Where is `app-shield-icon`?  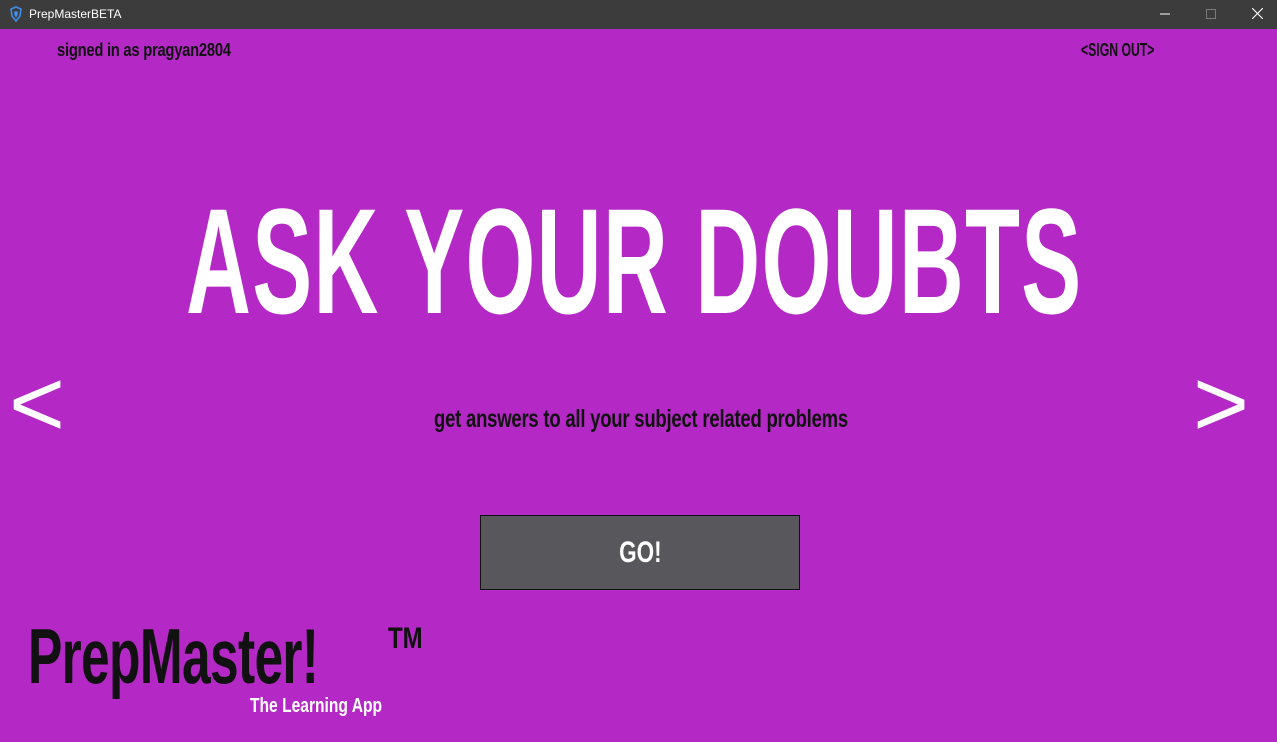 app-shield-icon is located at coordinates (16, 14).